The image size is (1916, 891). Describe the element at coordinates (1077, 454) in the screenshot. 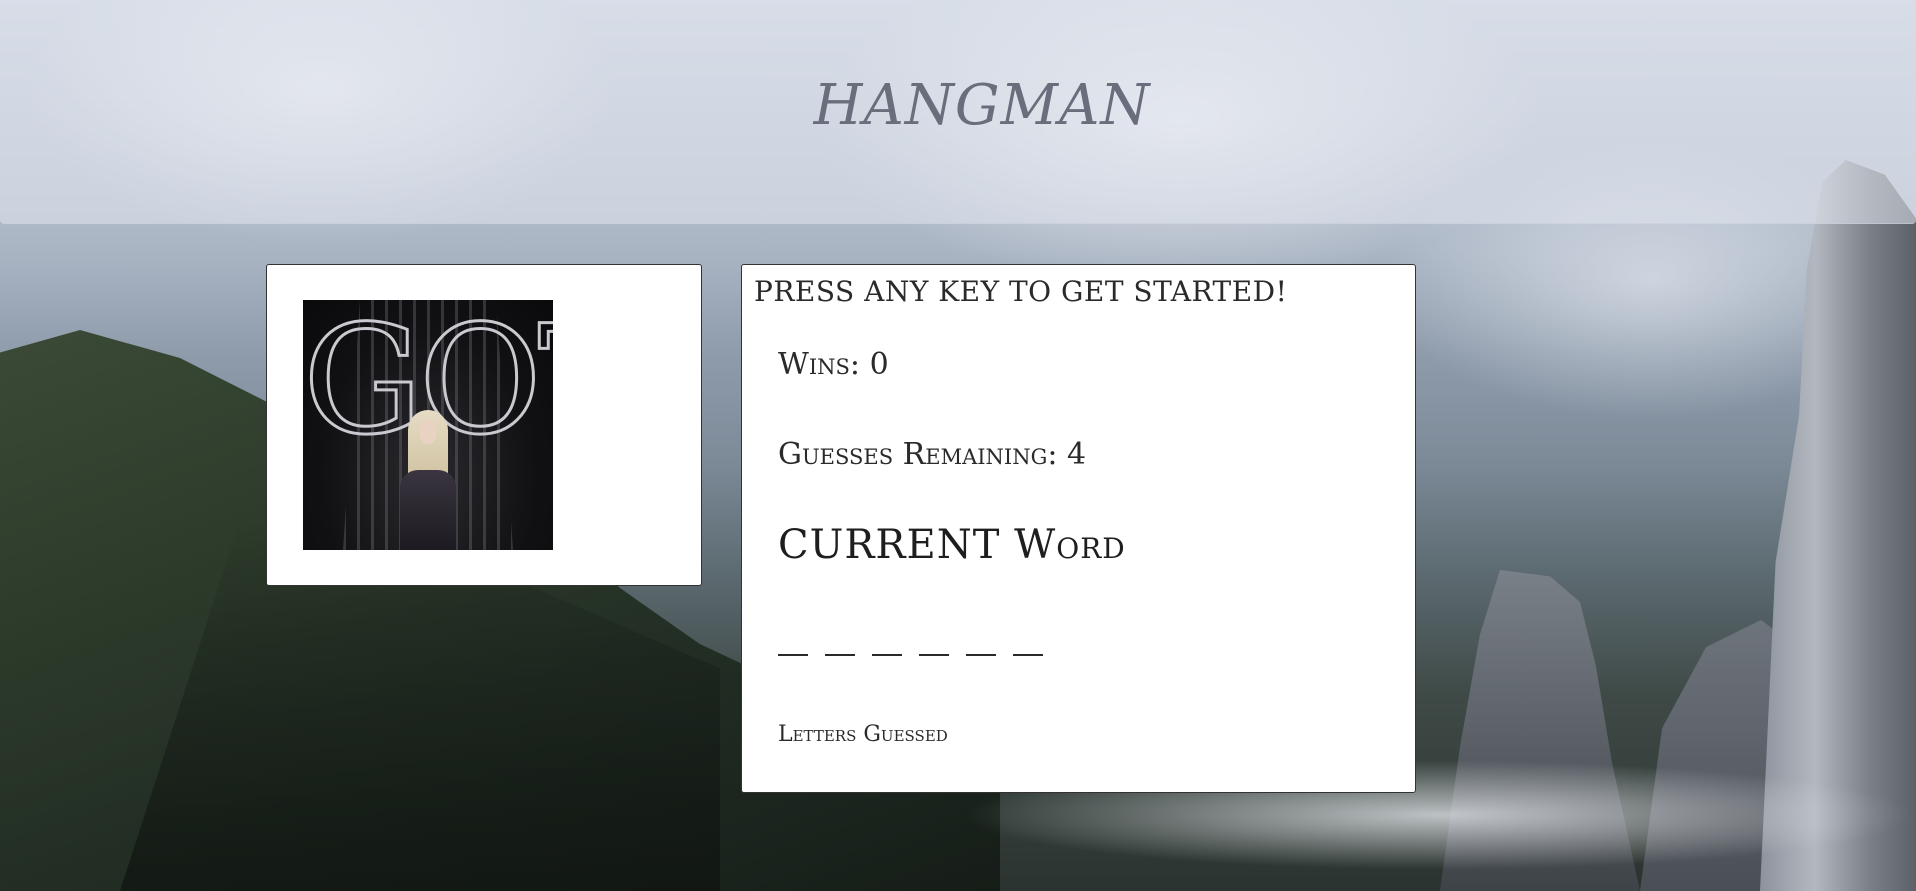

I see `guesses-remaining-value: 4` at that location.